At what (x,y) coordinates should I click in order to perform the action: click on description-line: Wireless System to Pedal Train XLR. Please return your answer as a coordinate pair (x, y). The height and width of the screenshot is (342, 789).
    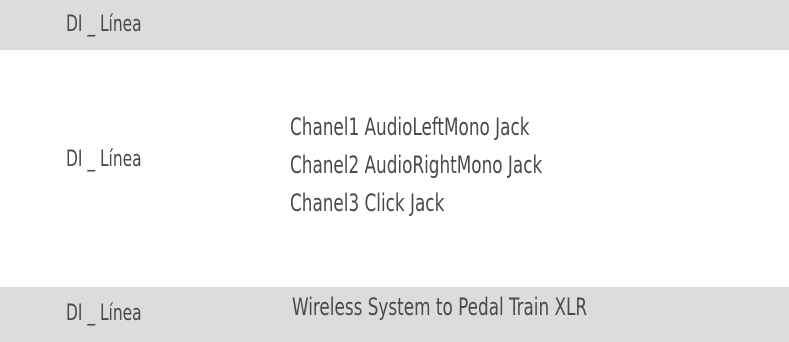
    Looking at the image, I should click on (440, 307).